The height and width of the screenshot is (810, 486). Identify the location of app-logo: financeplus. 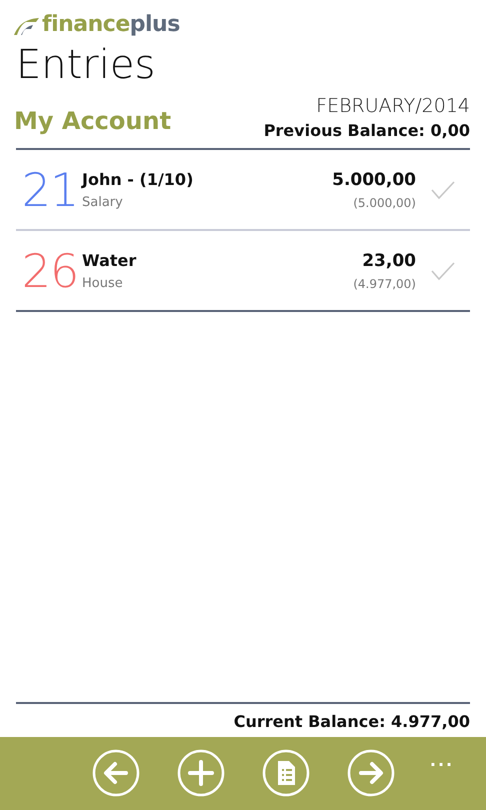
(111, 24).